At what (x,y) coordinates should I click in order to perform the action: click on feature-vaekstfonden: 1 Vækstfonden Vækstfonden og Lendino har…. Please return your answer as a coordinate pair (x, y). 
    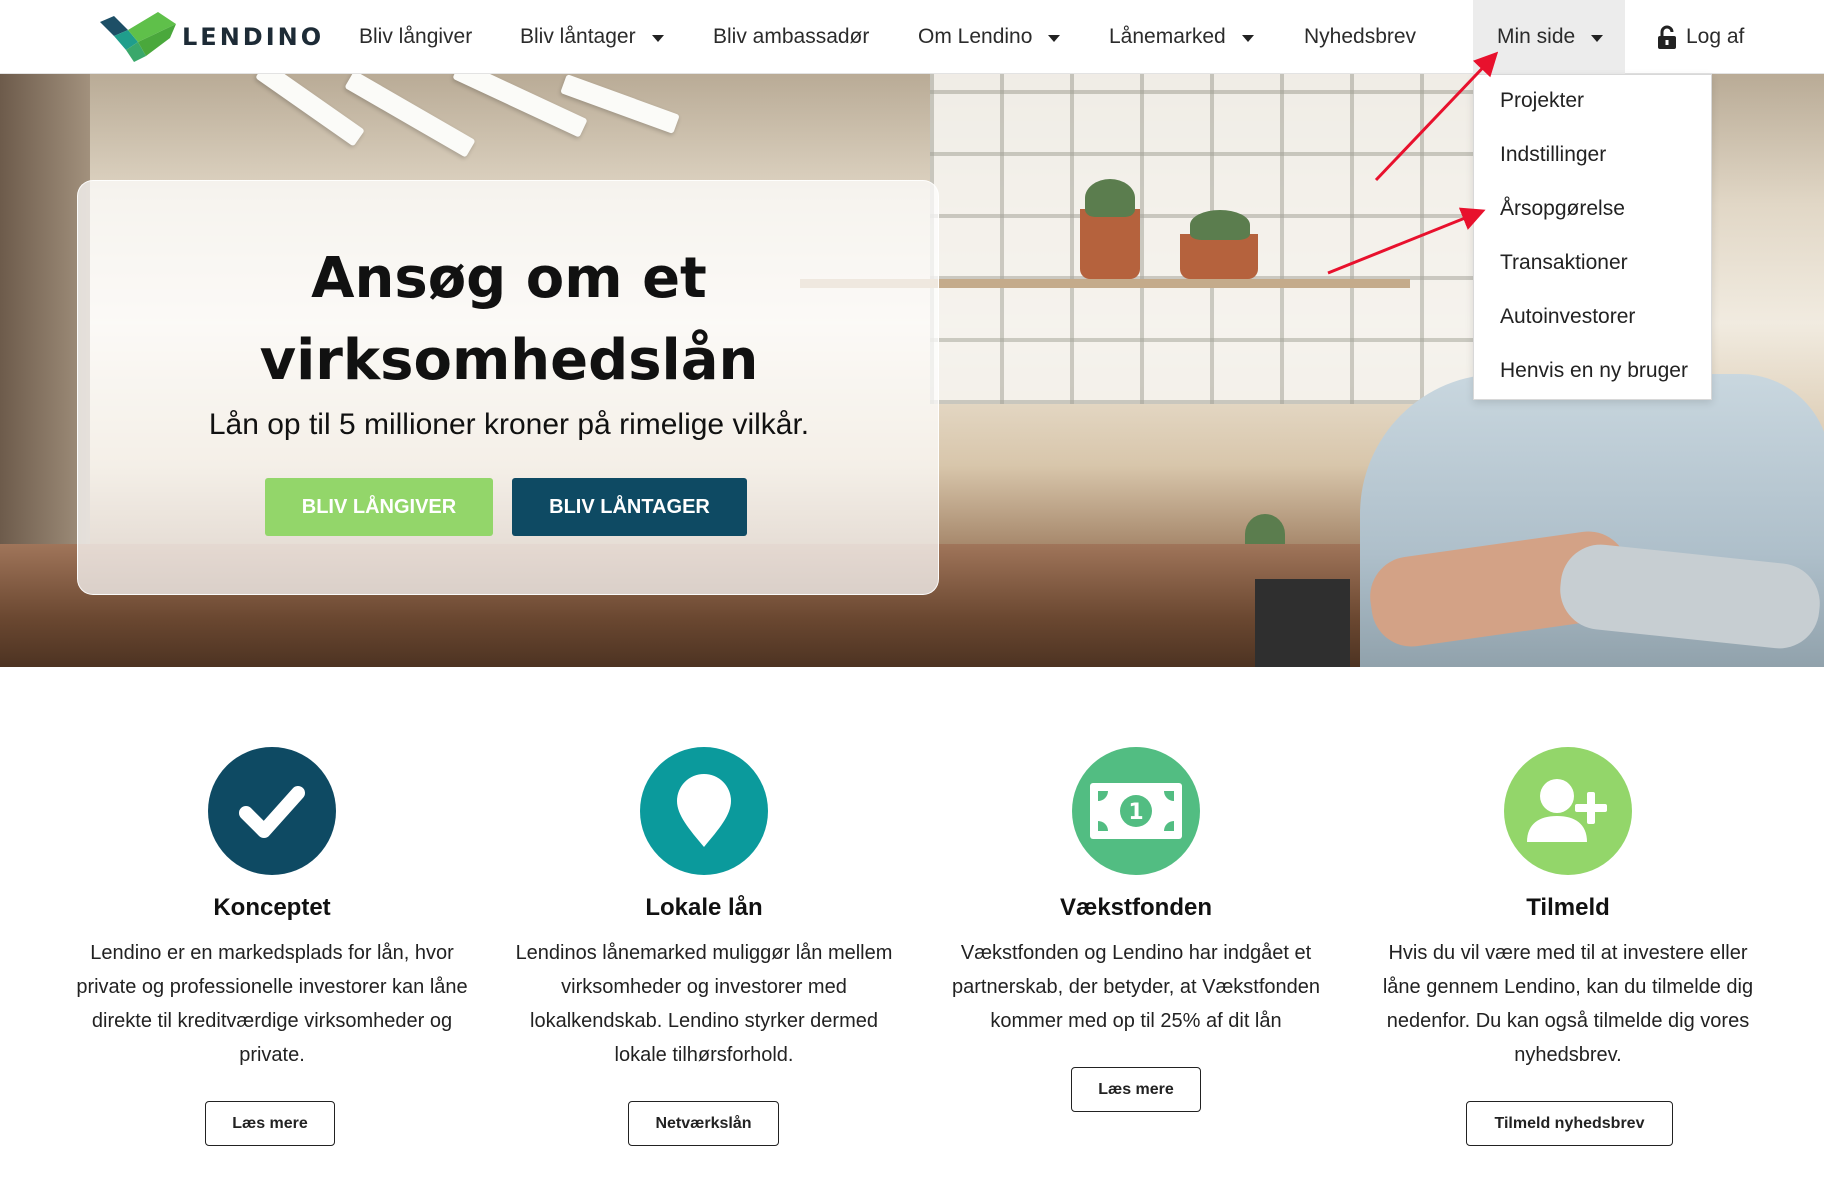
    Looking at the image, I should click on (1136, 892).